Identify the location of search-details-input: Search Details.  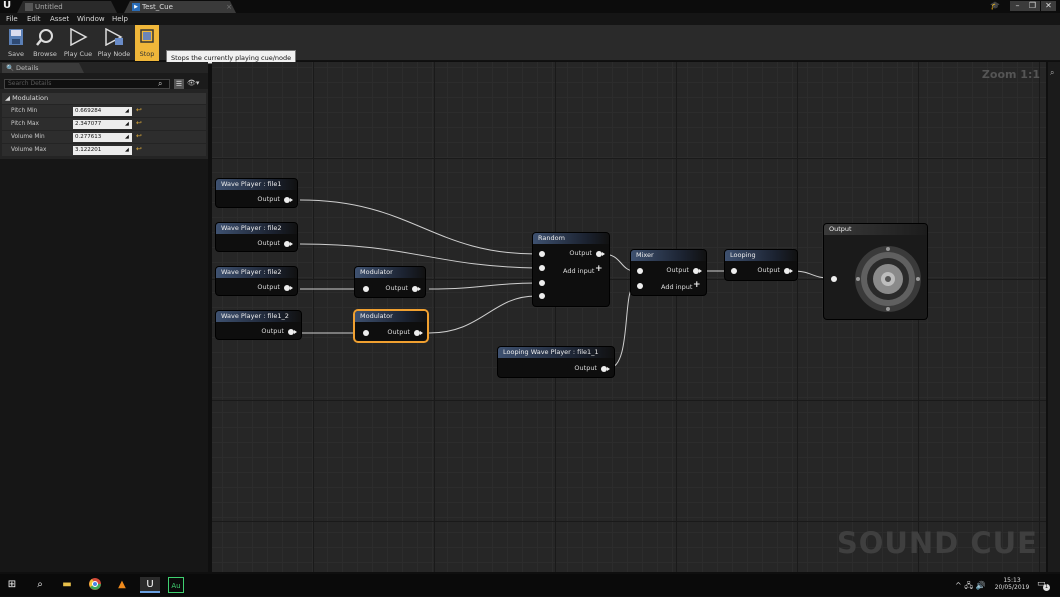
(87, 84).